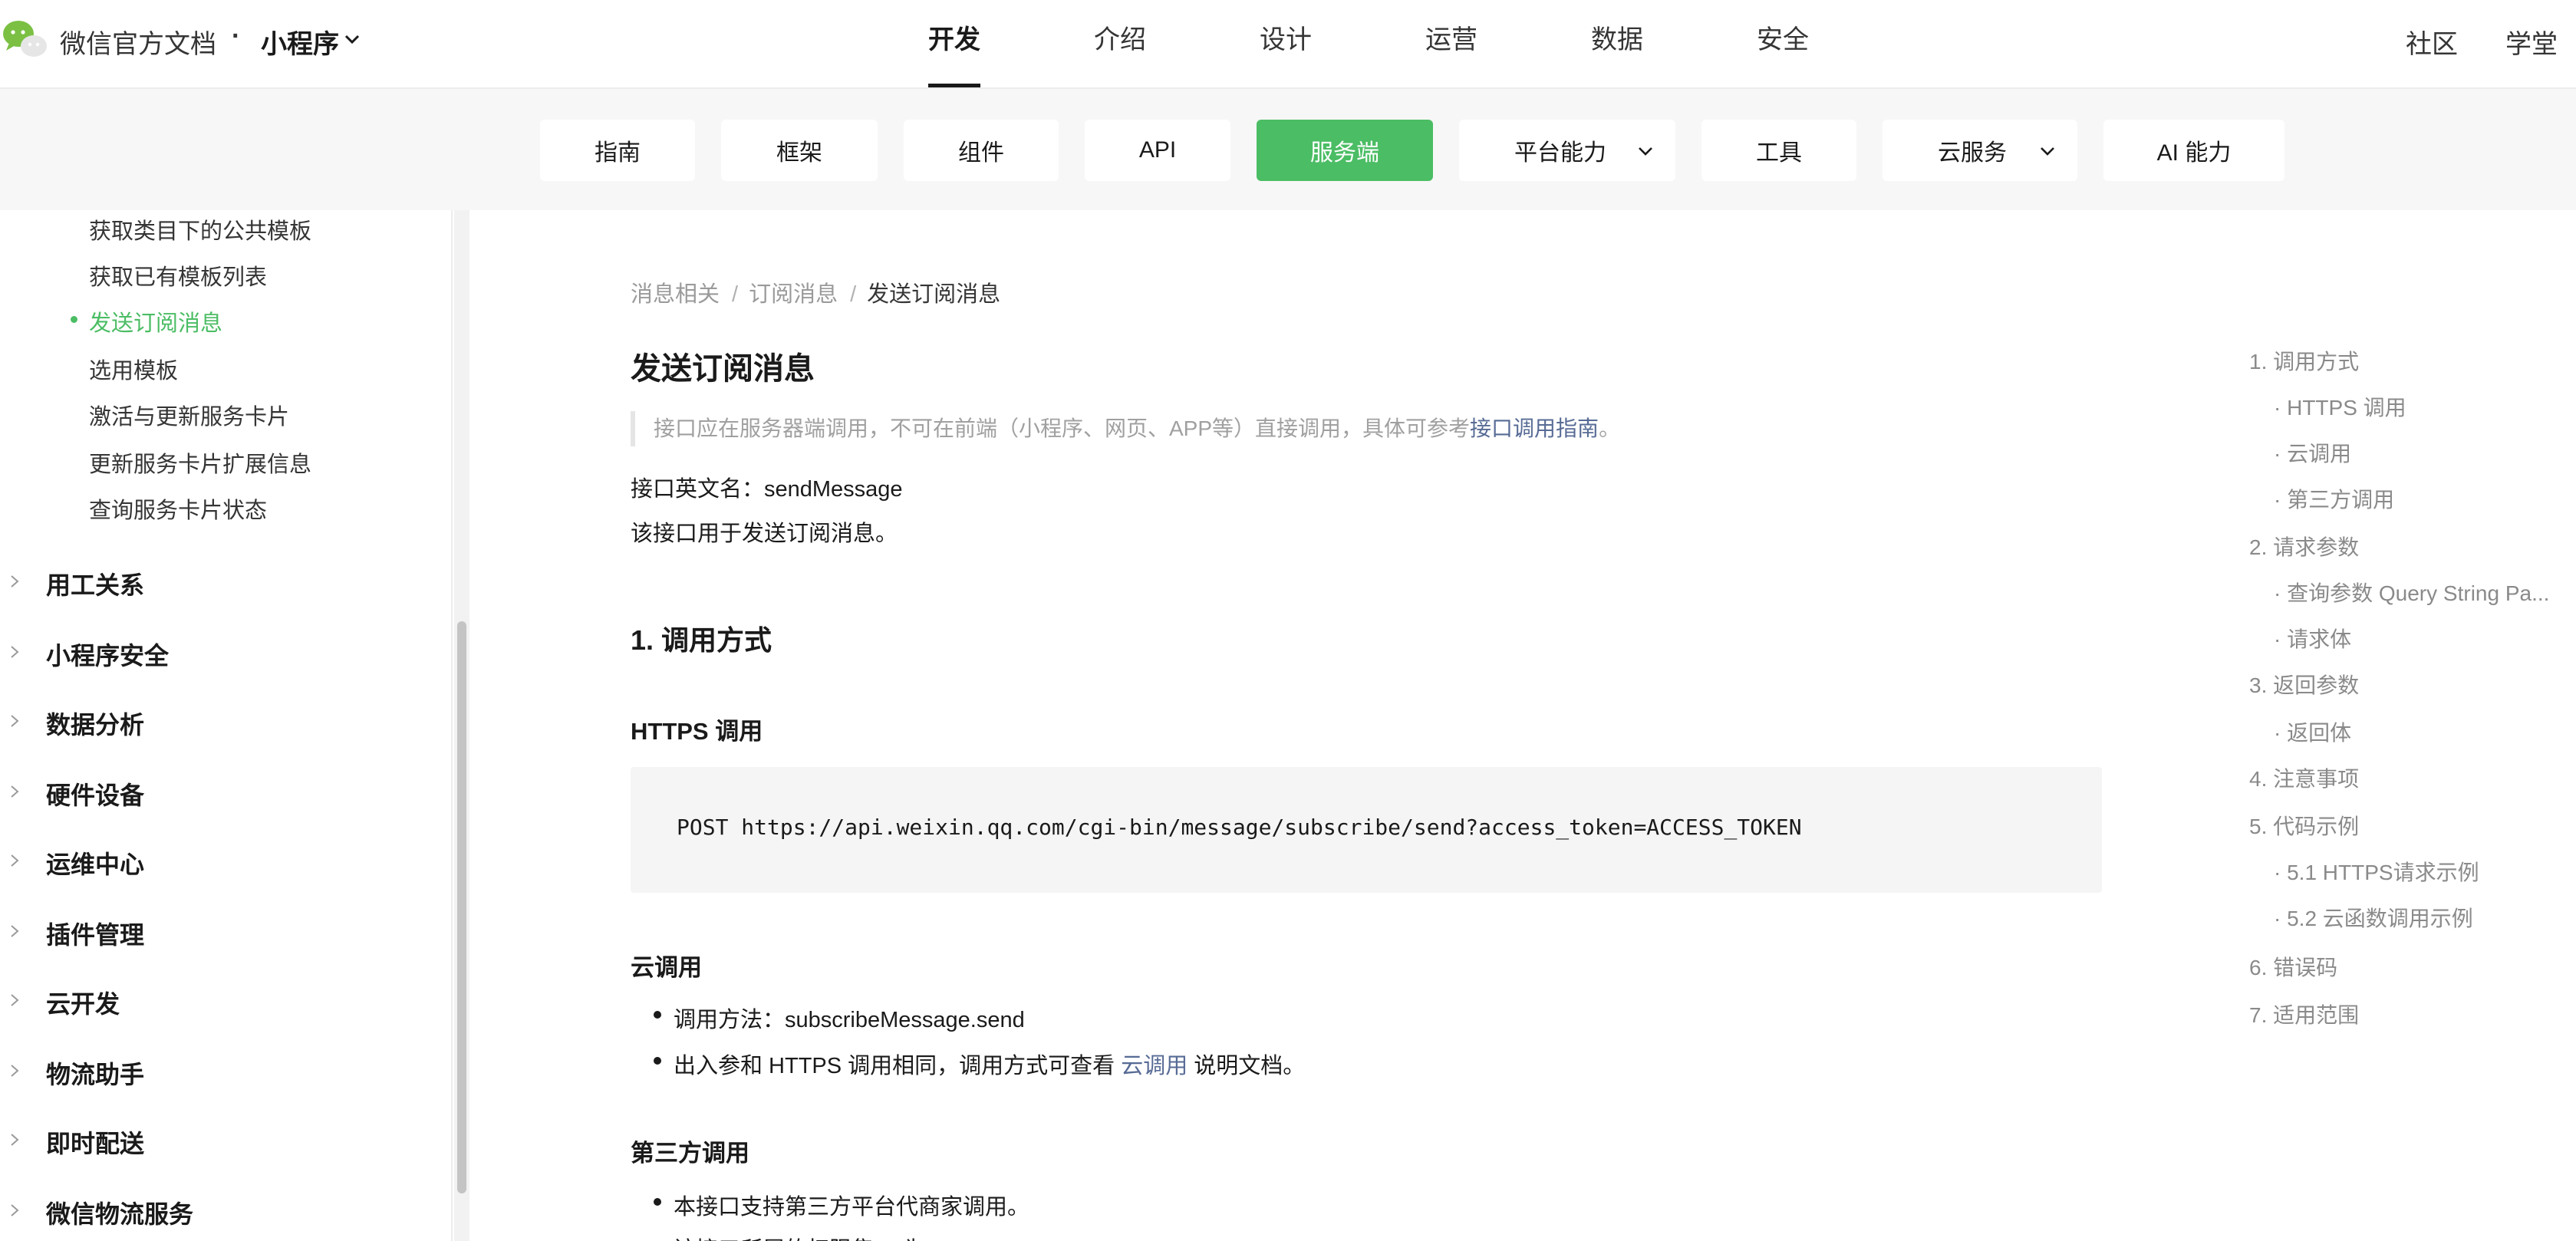 This screenshot has width=2576, height=1241. Describe the element at coordinates (215, 861) in the screenshot. I see `sidebar-category-ops-center: 运维中心` at that location.